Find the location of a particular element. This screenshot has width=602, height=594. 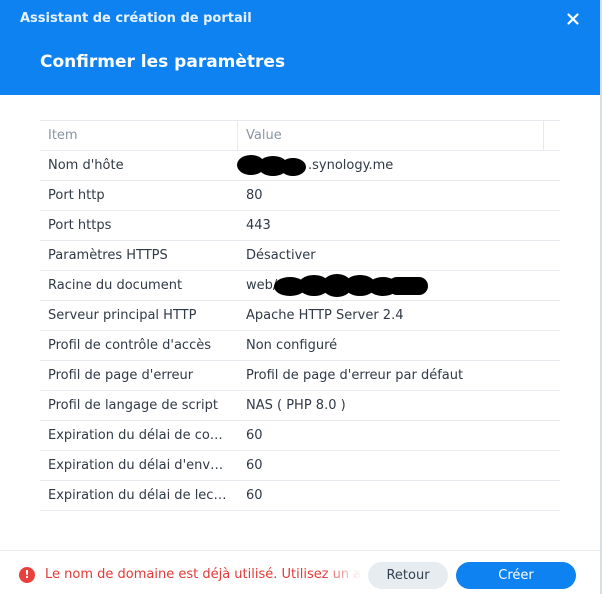

close-icon is located at coordinates (573, 19).